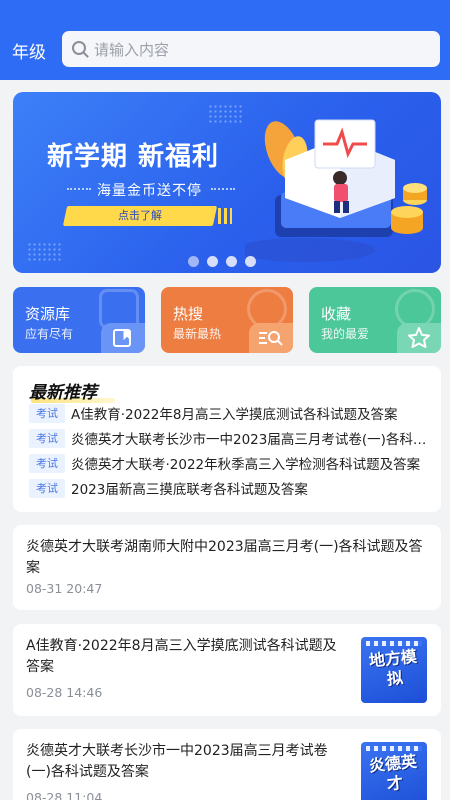 Image resolution: width=450 pixels, height=800 pixels. What do you see at coordinates (271, 338) in the screenshot?
I see `search-list-icon` at bounding box center [271, 338].